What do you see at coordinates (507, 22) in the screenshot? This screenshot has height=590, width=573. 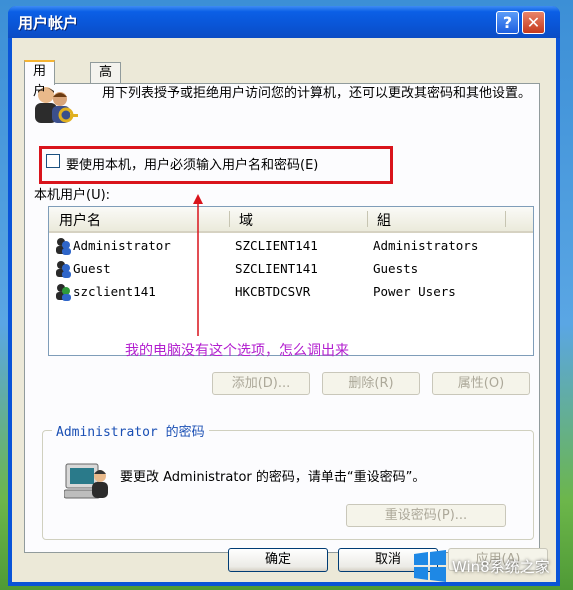 I see `help-button: ?` at bounding box center [507, 22].